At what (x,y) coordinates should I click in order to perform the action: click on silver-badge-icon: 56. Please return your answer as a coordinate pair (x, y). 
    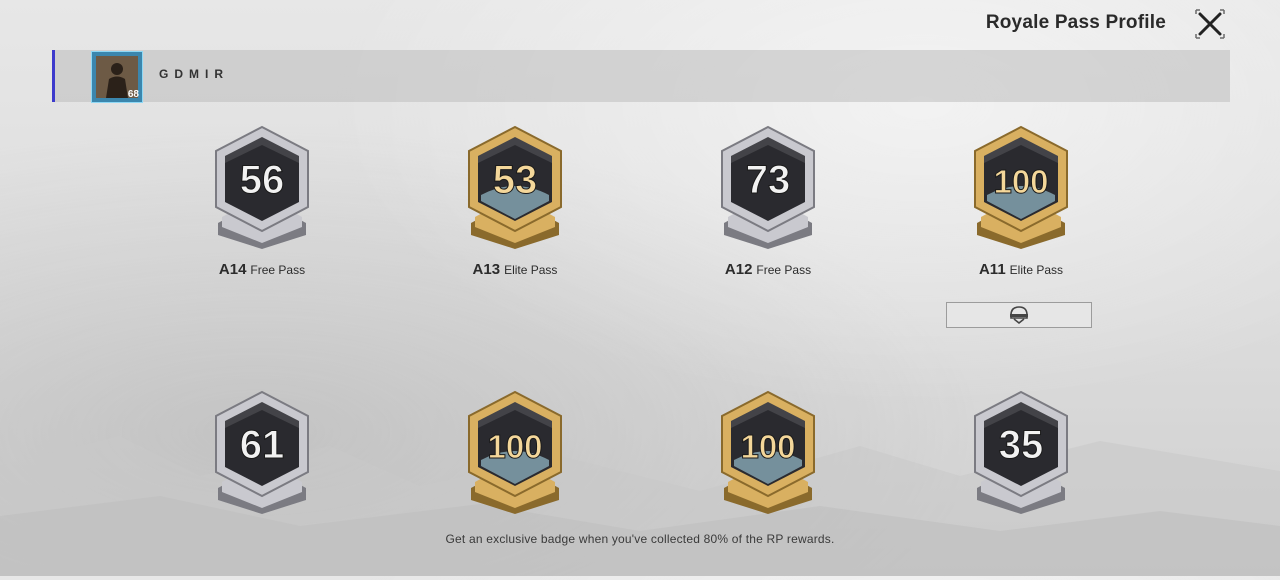
    Looking at the image, I should click on (262, 187).